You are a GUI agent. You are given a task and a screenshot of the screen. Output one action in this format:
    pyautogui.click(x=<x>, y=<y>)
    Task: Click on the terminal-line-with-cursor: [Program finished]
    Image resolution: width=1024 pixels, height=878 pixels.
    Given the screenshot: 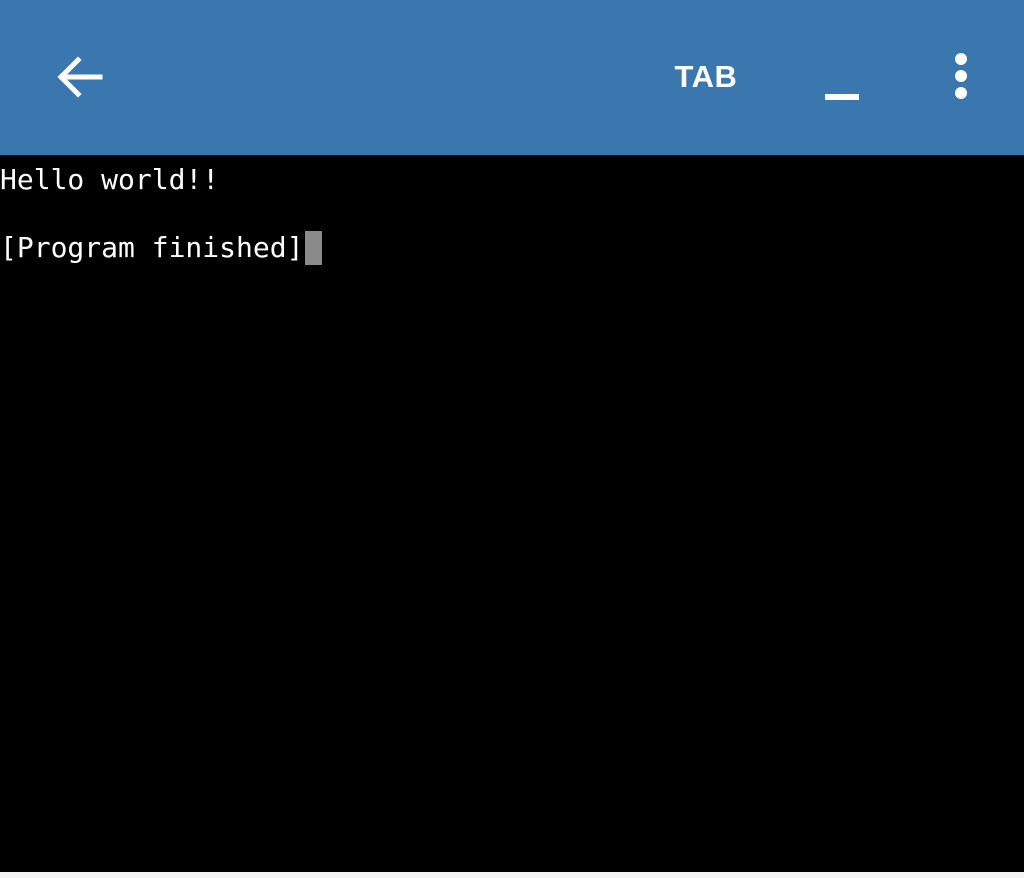 What is the action you would take?
    pyautogui.click(x=161, y=248)
    